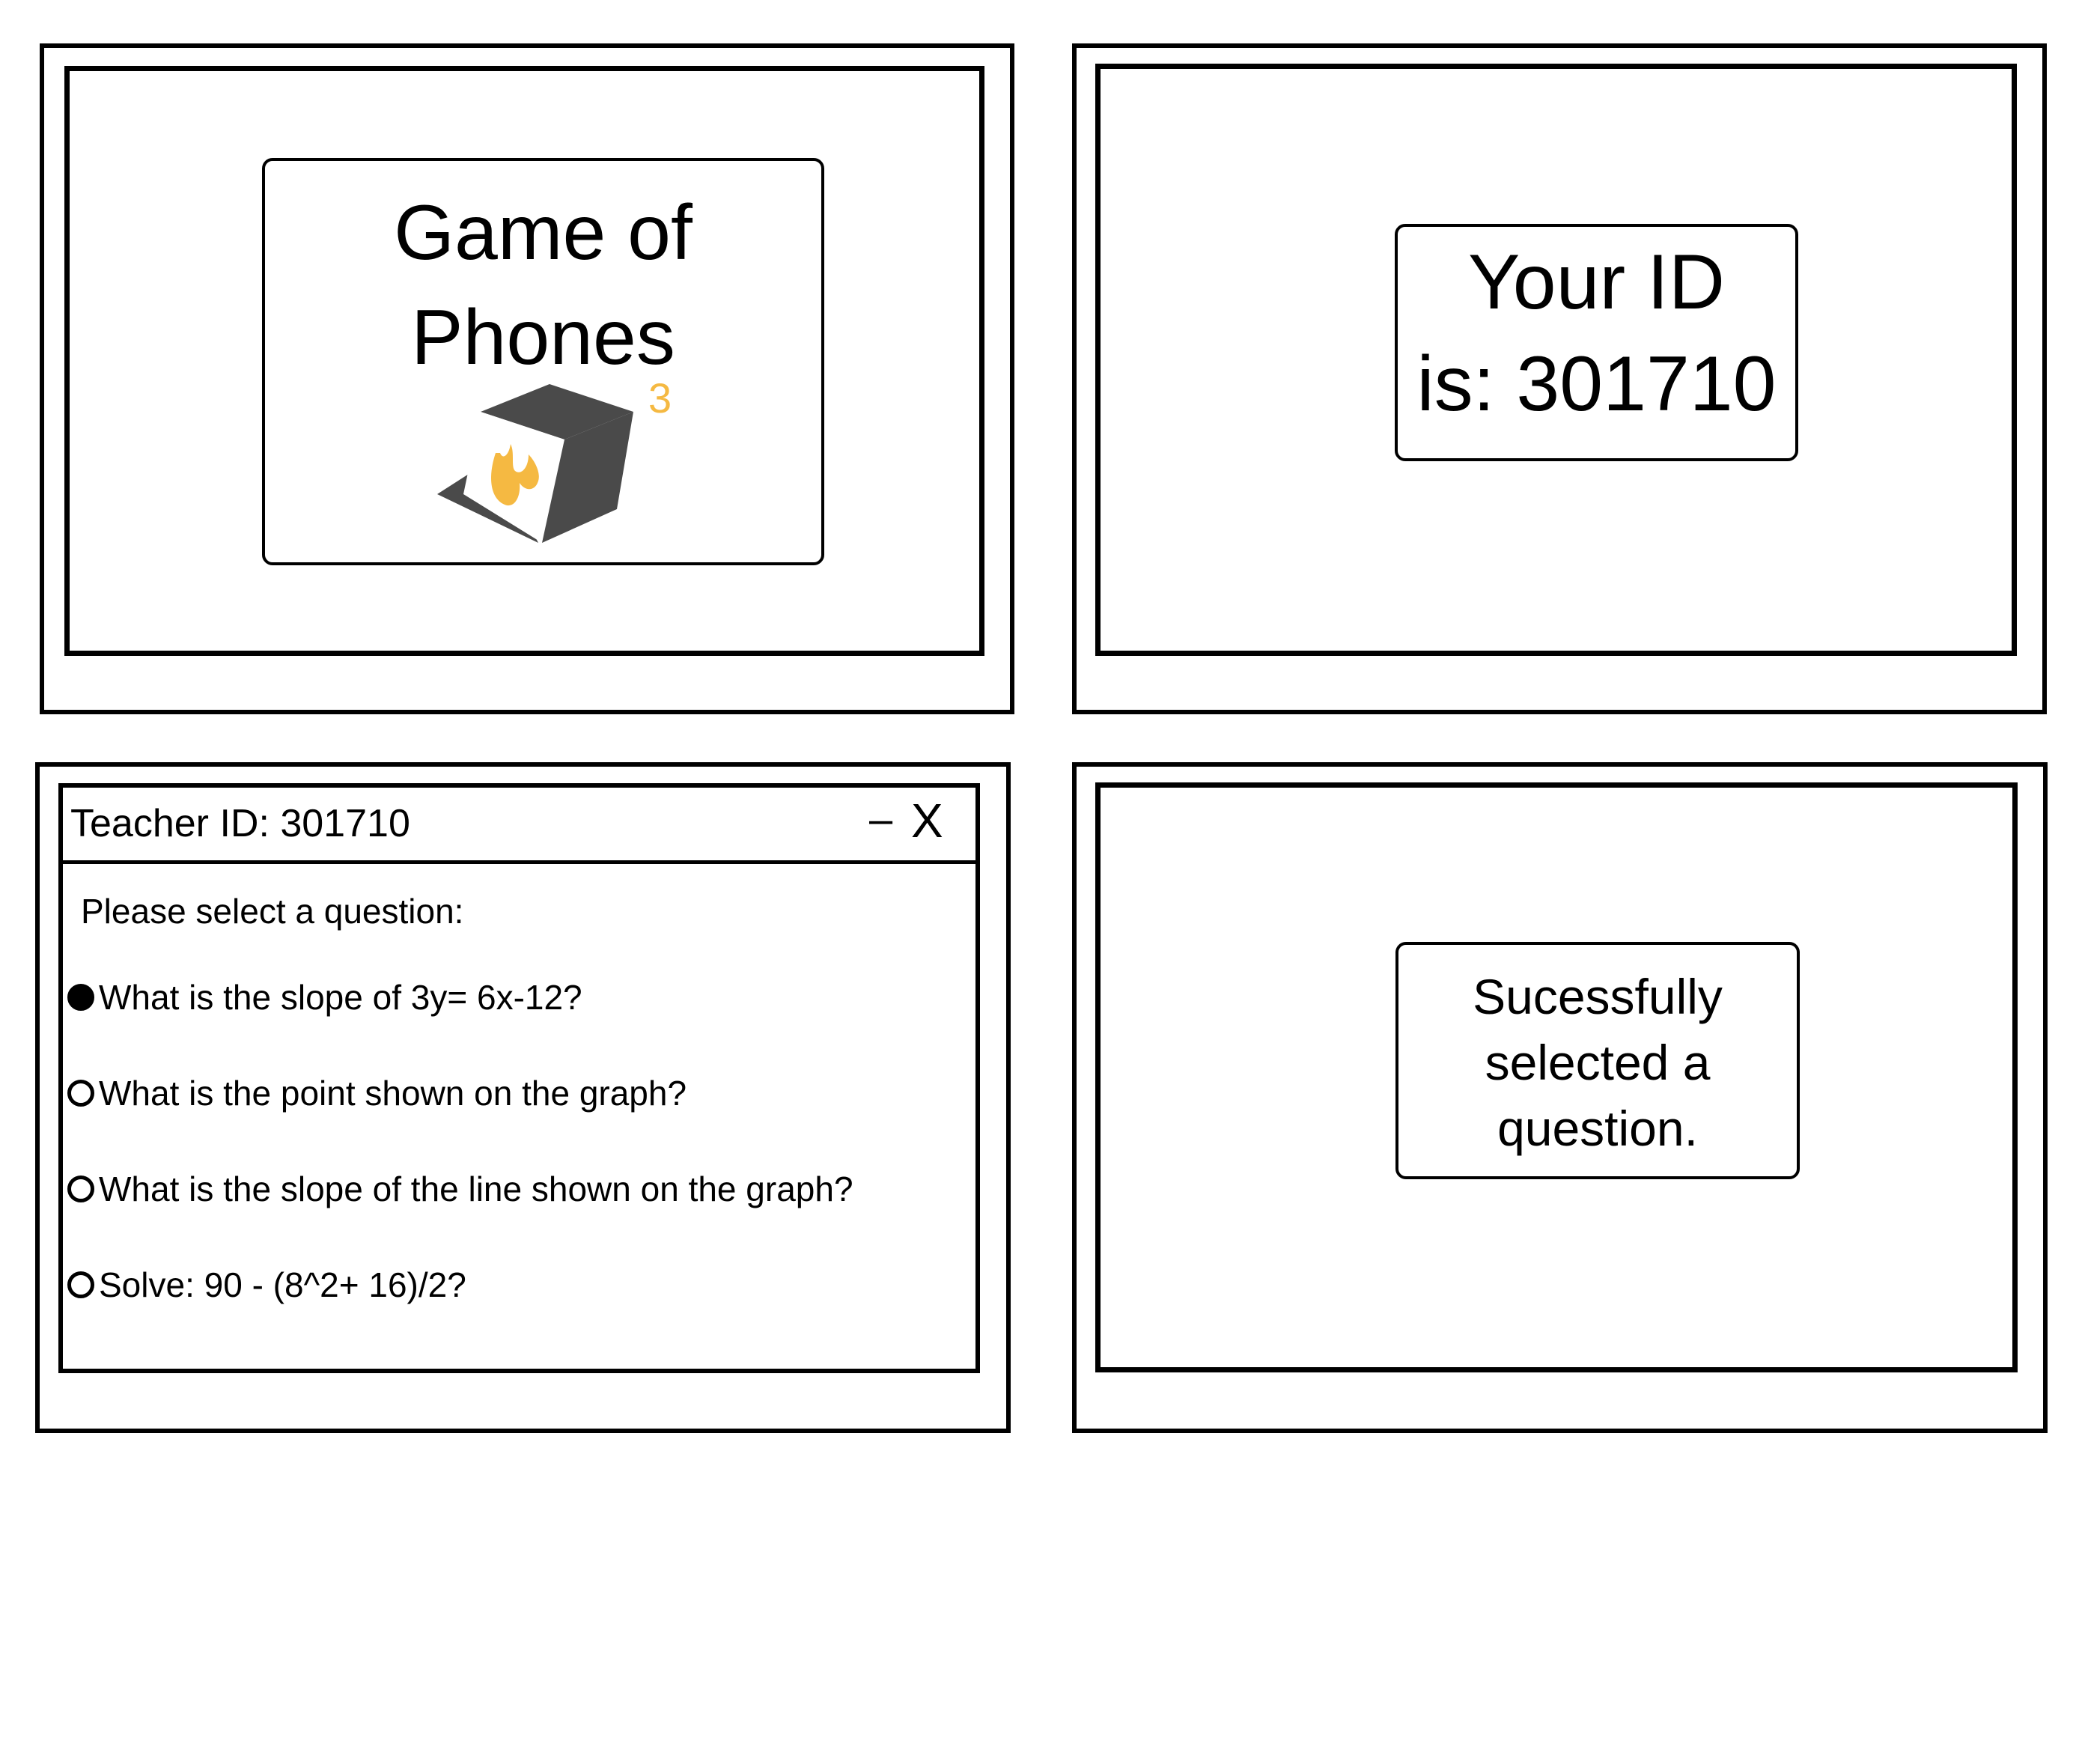 Image resolution: width=2079 pixels, height=1764 pixels. I want to click on question-option: Solve: 90 - (8^2+ 16)/2?, so click(266, 1284).